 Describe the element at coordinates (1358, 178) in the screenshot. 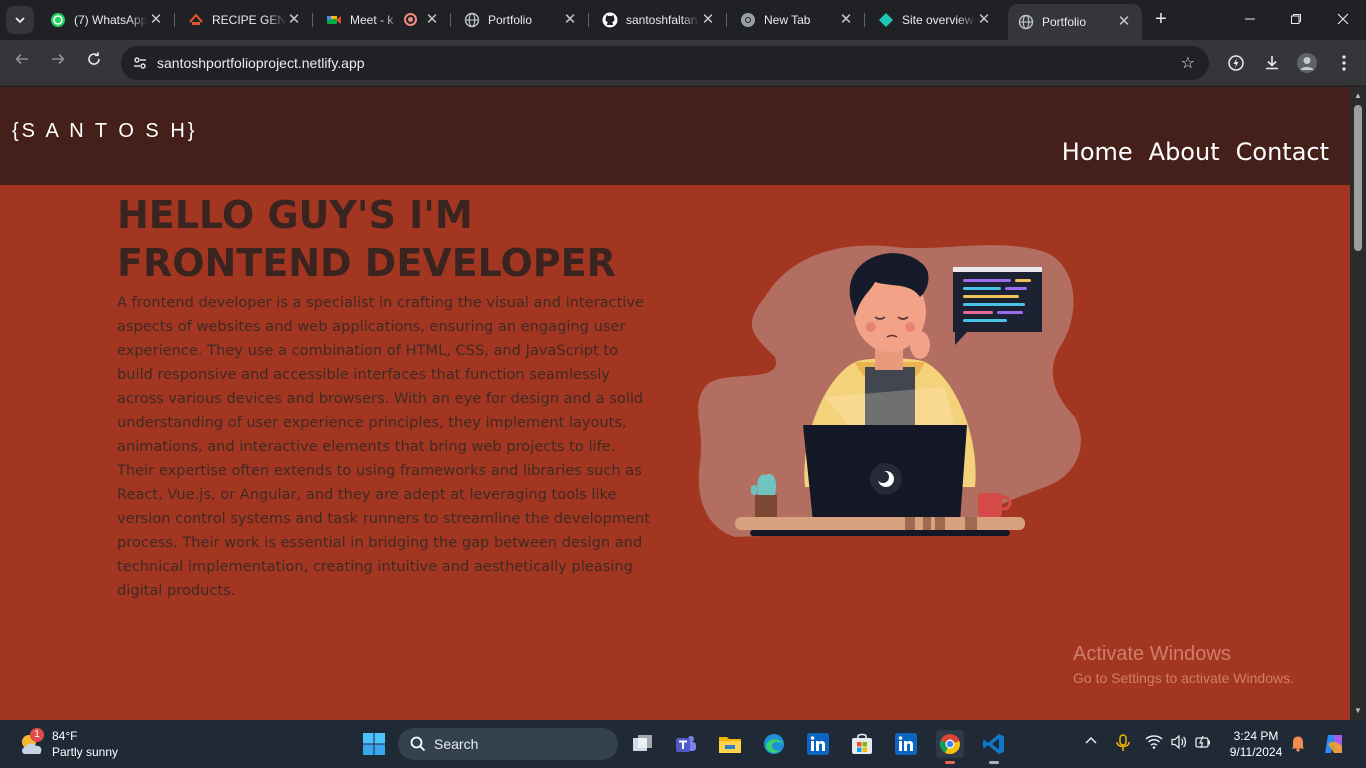

I see `scroll-thumb` at that location.